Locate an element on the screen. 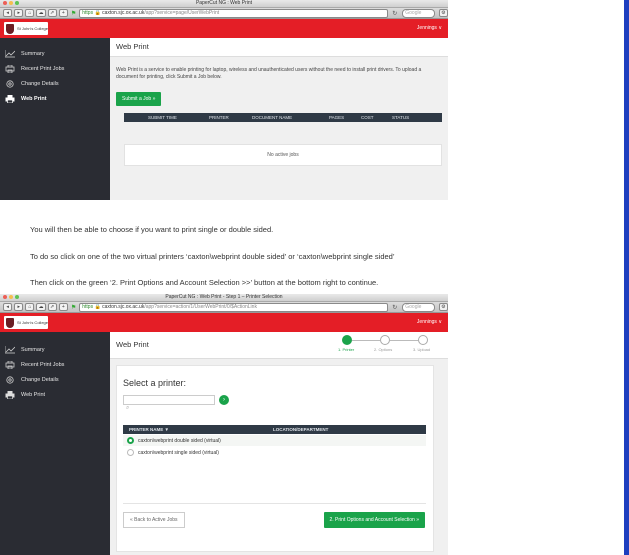  select-printer-heading: Select a printer: is located at coordinates (155, 383).